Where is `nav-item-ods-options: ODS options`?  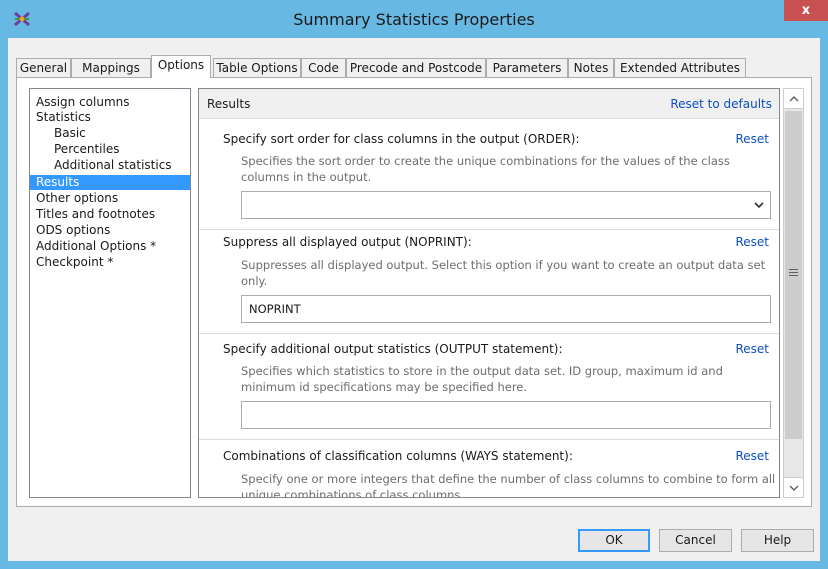
nav-item-ods-options: ODS options is located at coordinates (110, 230).